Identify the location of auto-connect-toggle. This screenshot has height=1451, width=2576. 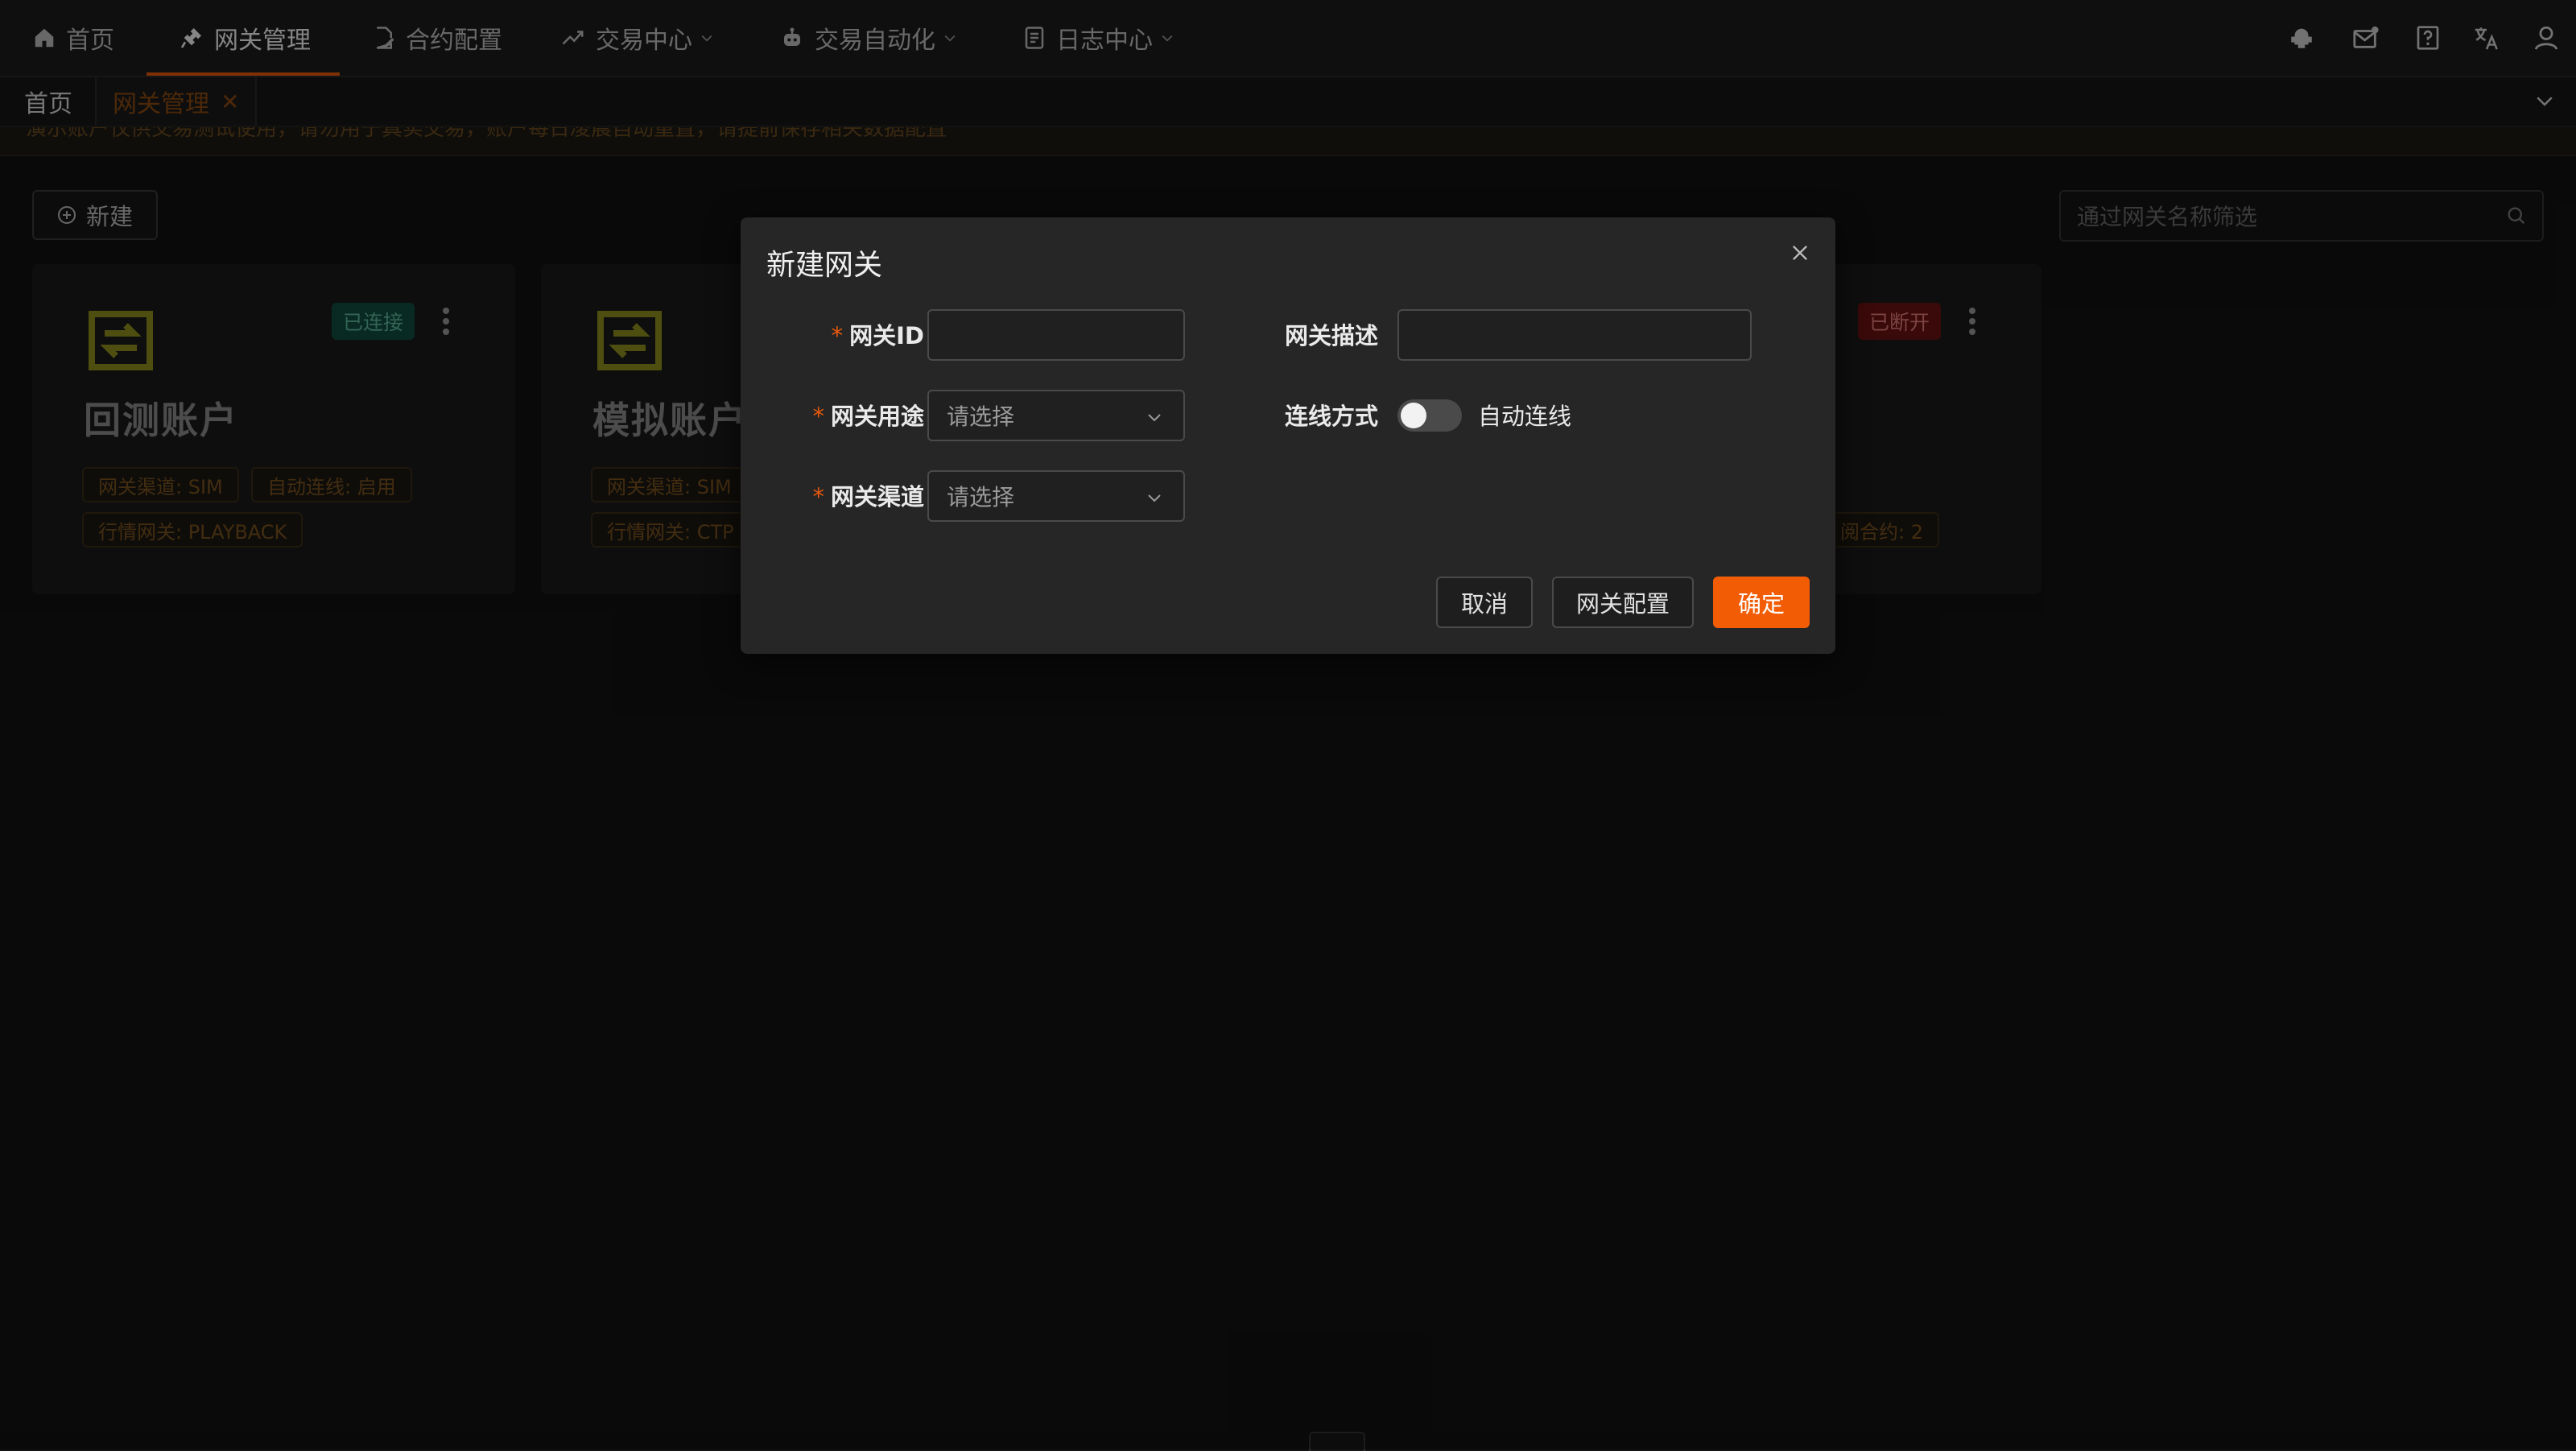
(1429, 415).